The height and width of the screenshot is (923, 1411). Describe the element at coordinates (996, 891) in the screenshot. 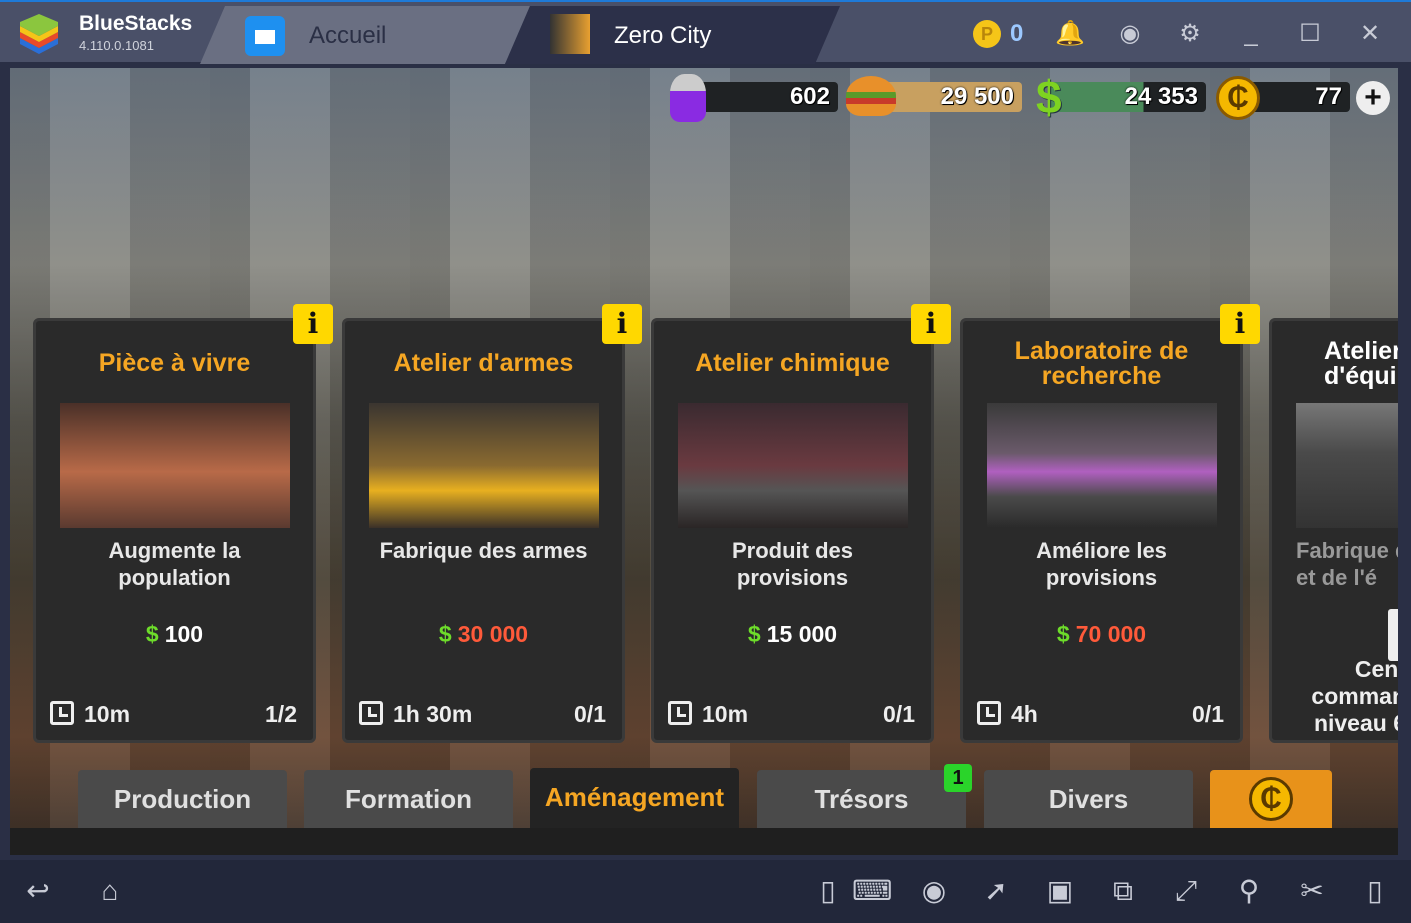

I see `pointer-icon: ➚` at that location.